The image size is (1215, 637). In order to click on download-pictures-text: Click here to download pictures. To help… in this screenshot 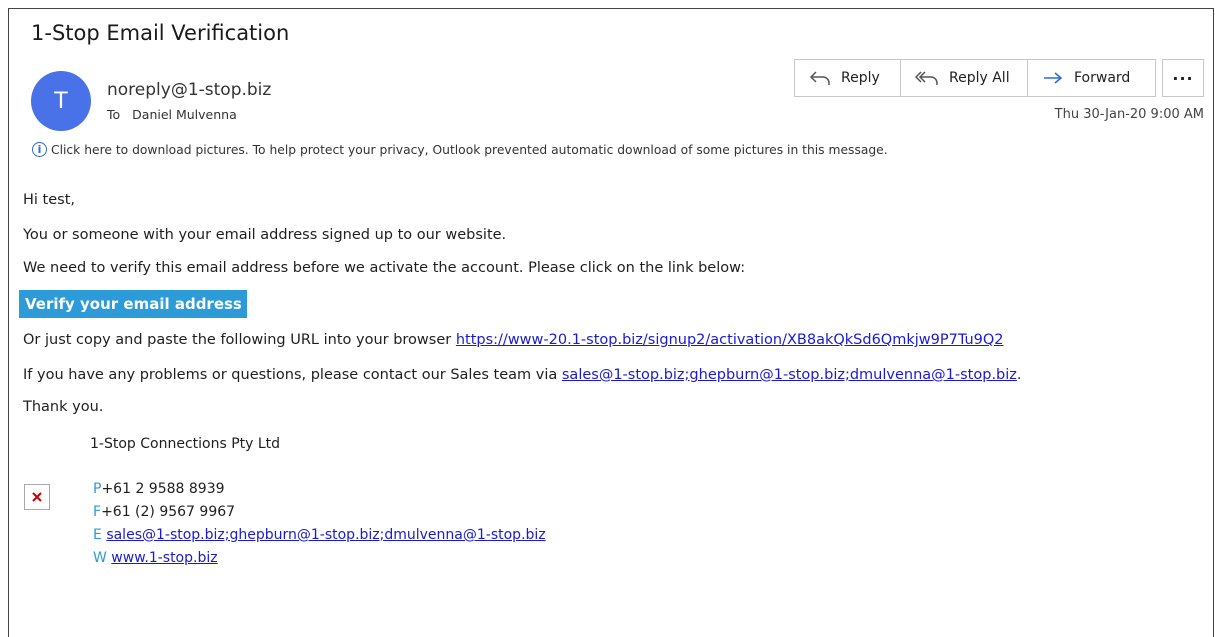, I will do `click(469, 149)`.